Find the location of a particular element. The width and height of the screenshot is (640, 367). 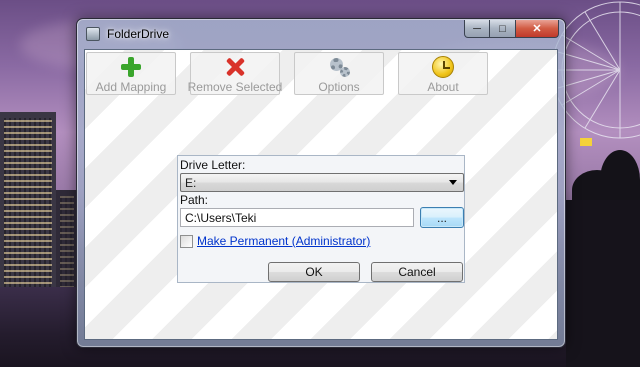

drive-letter-select: E: is located at coordinates (322, 182).